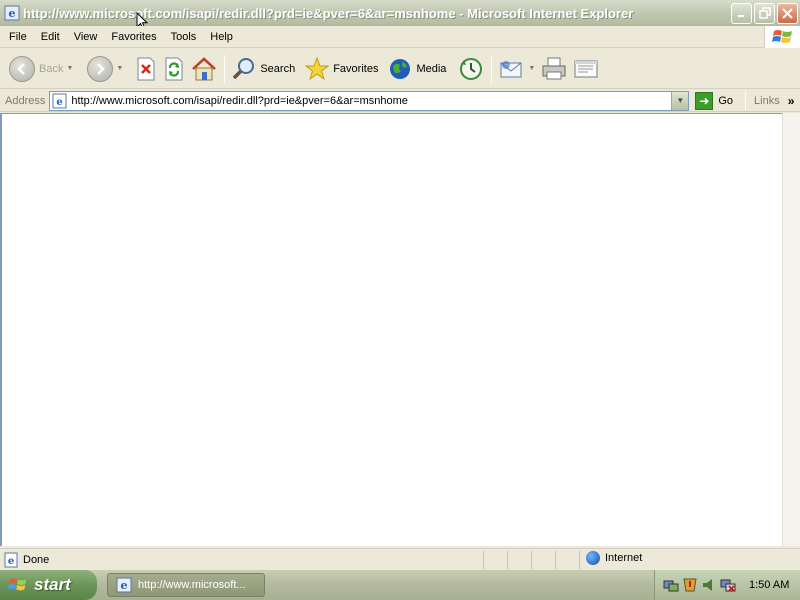 The width and height of the screenshot is (800, 600). I want to click on back-button: Back ▼, so click(41, 69).